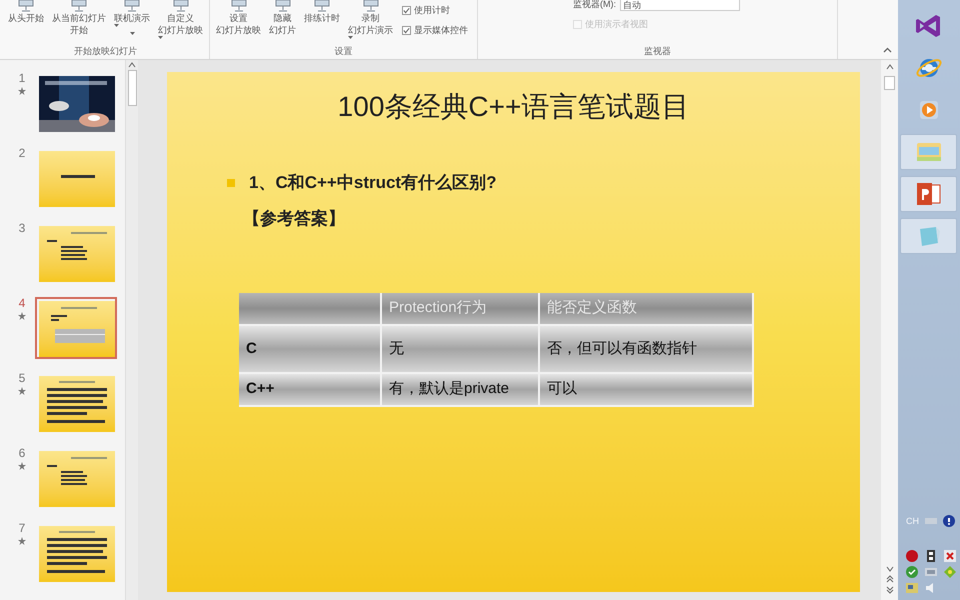  I want to click on slide-title: 100条经典C++语言笔试题目, so click(514, 107).